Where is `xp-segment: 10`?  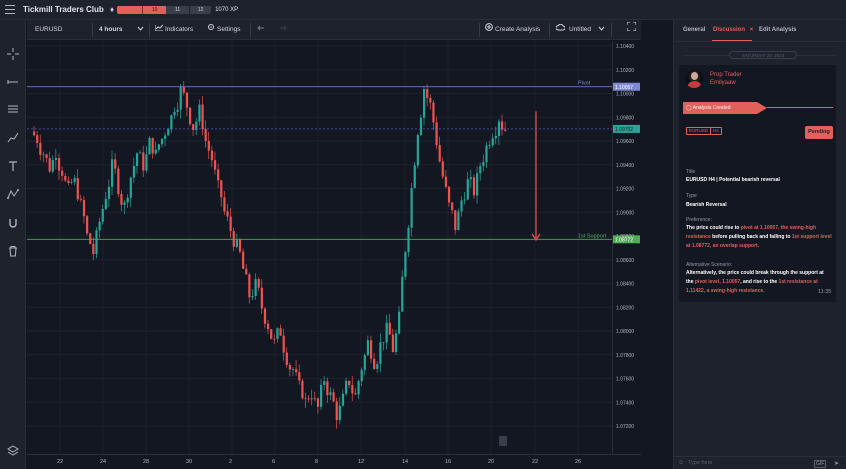 xp-segment: 10 is located at coordinates (154, 9).